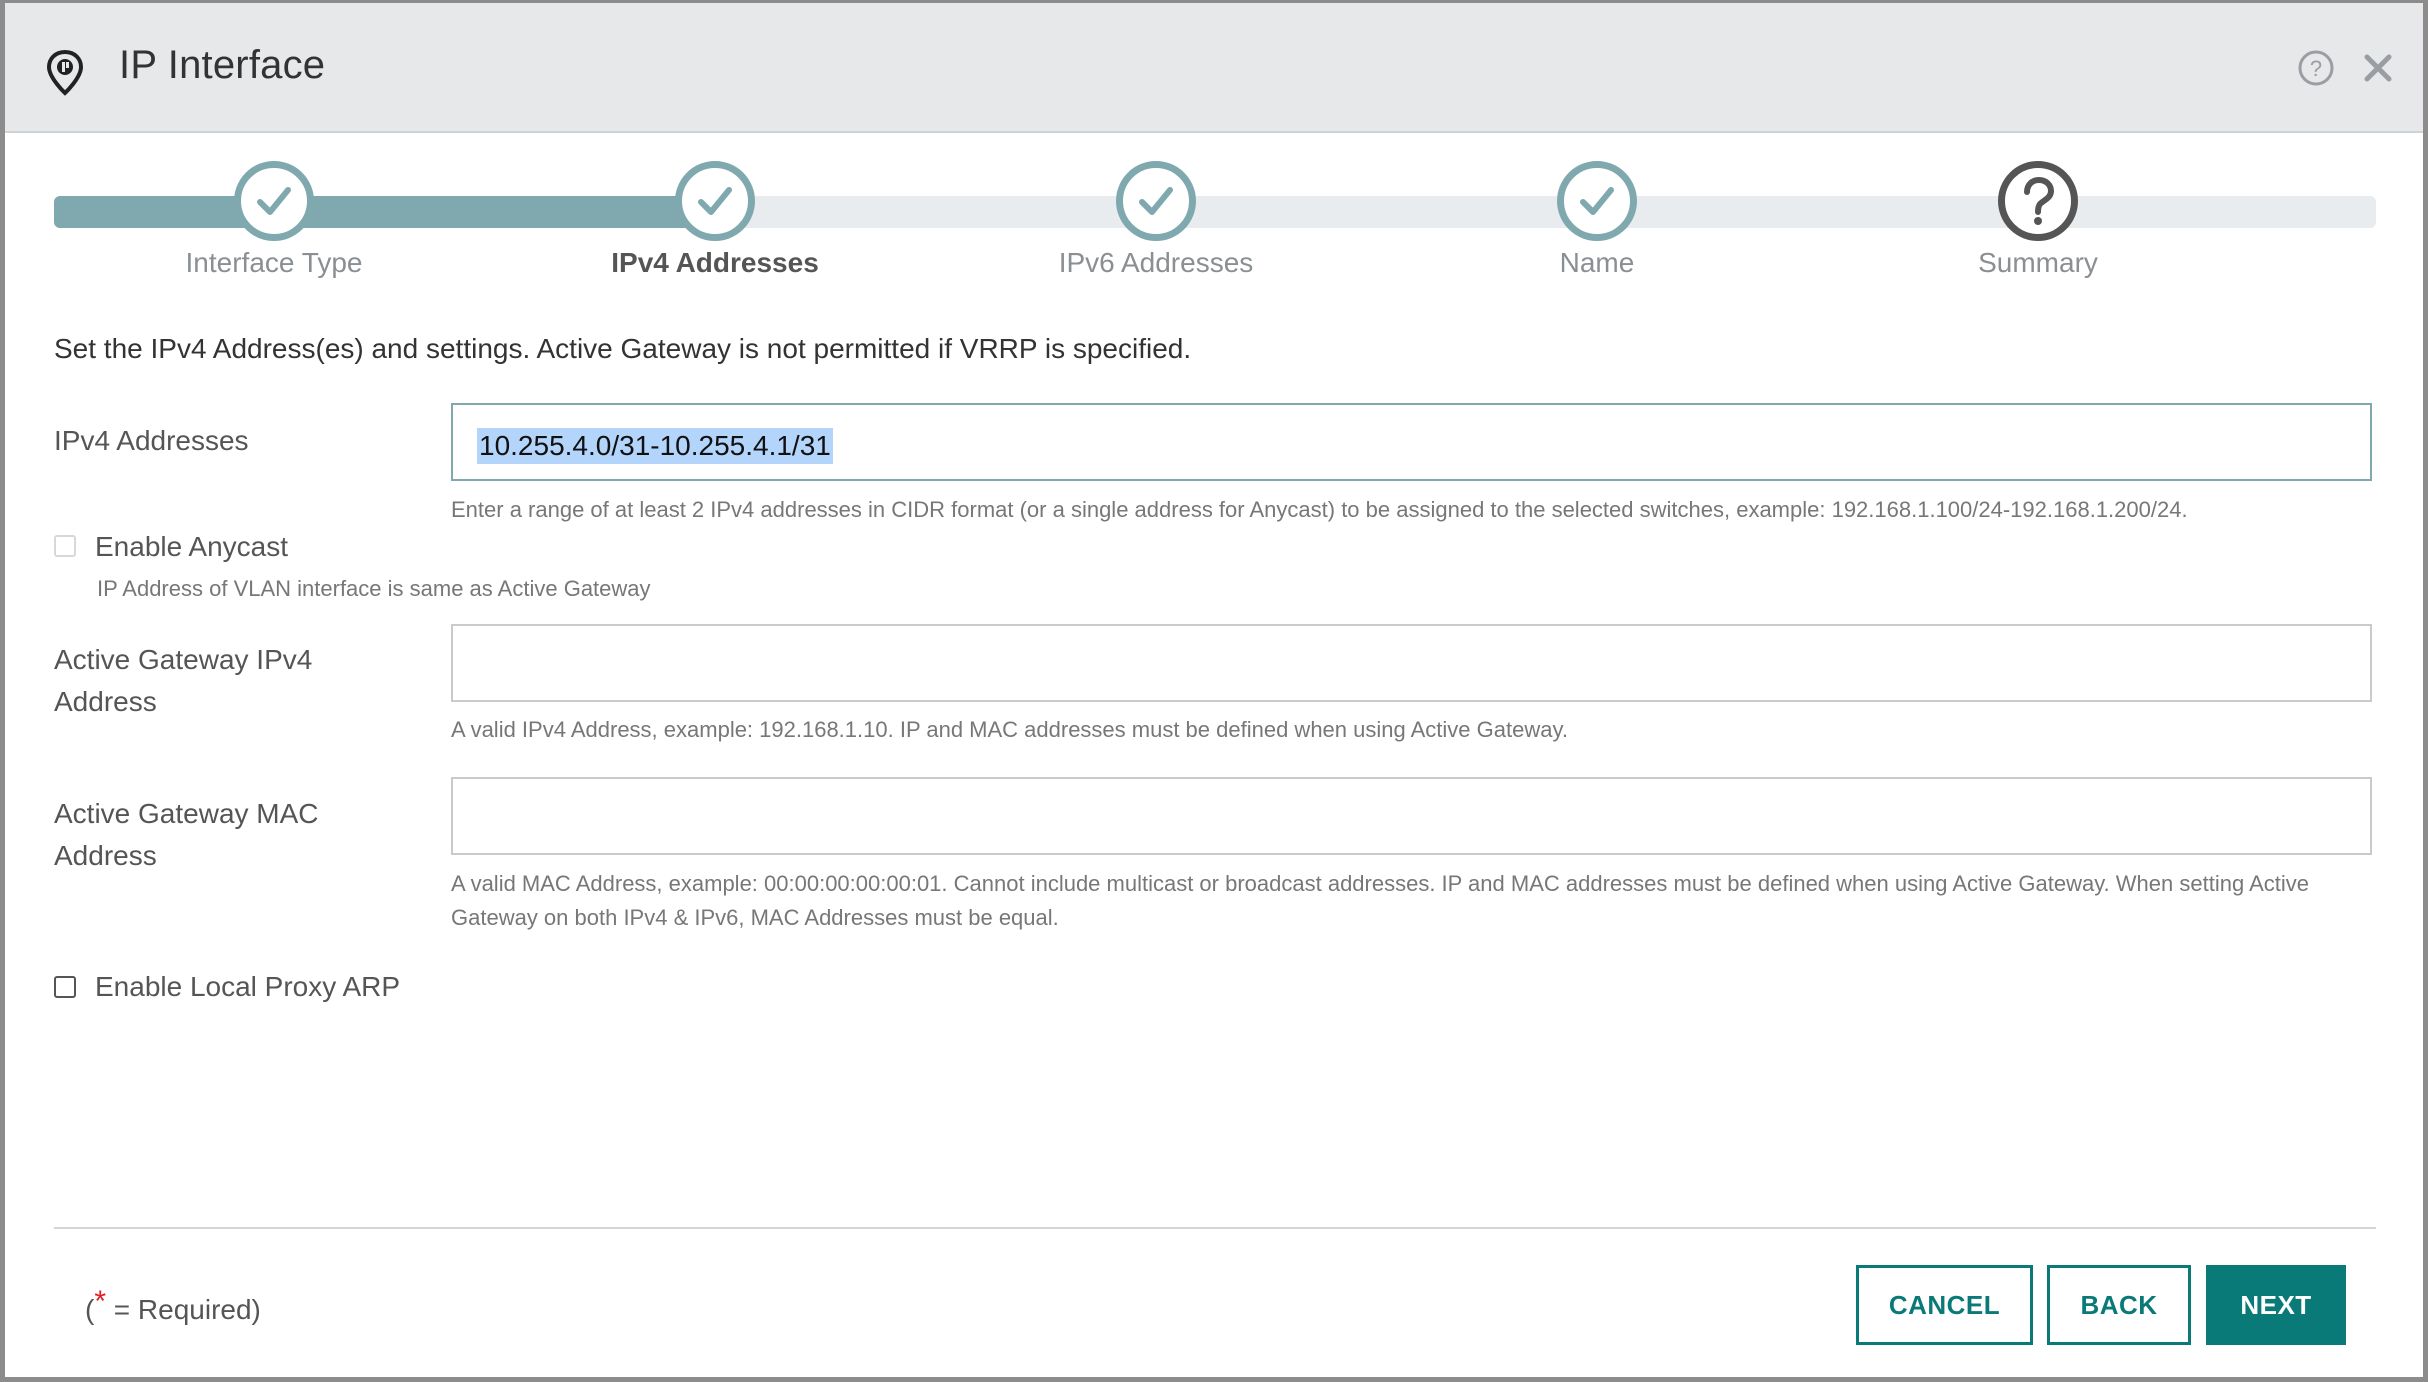 The image size is (2428, 1382). I want to click on step-label: Name, so click(1597, 262).